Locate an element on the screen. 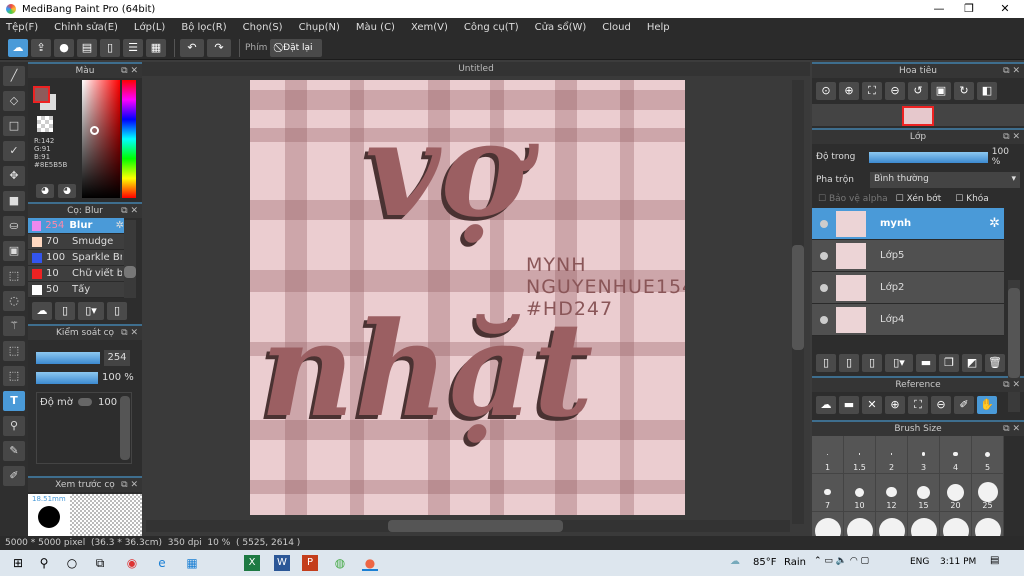  clip-checkbox: ☐ Xén bớt is located at coordinates (919, 199).